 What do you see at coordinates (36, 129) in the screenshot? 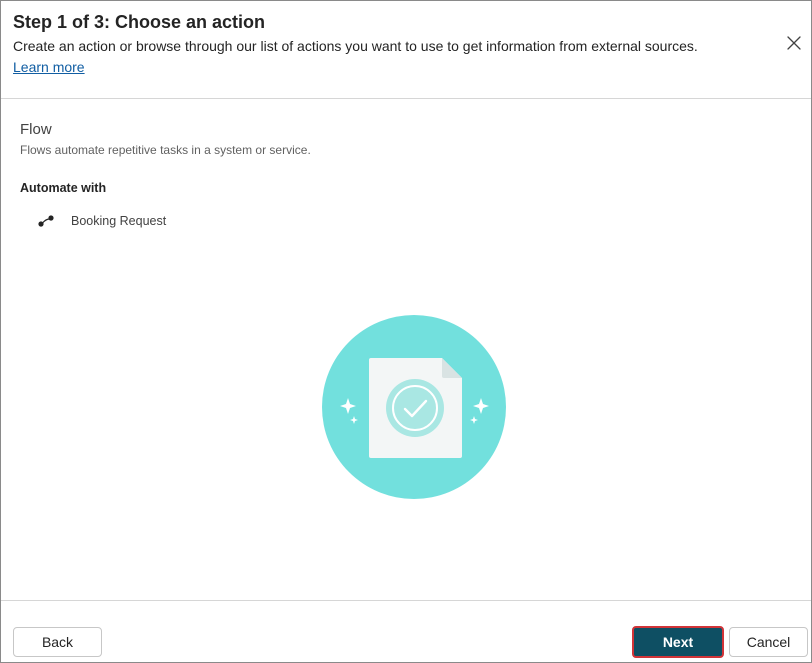
I see `section-title: Flow` at bounding box center [36, 129].